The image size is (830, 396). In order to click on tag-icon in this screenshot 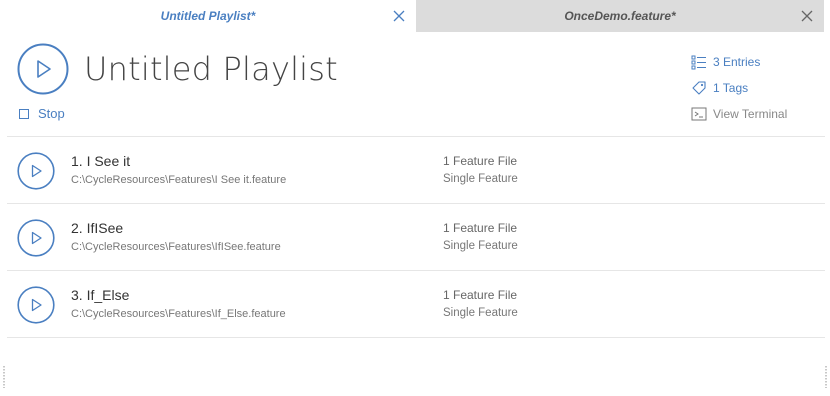, I will do `click(699, 88)`.